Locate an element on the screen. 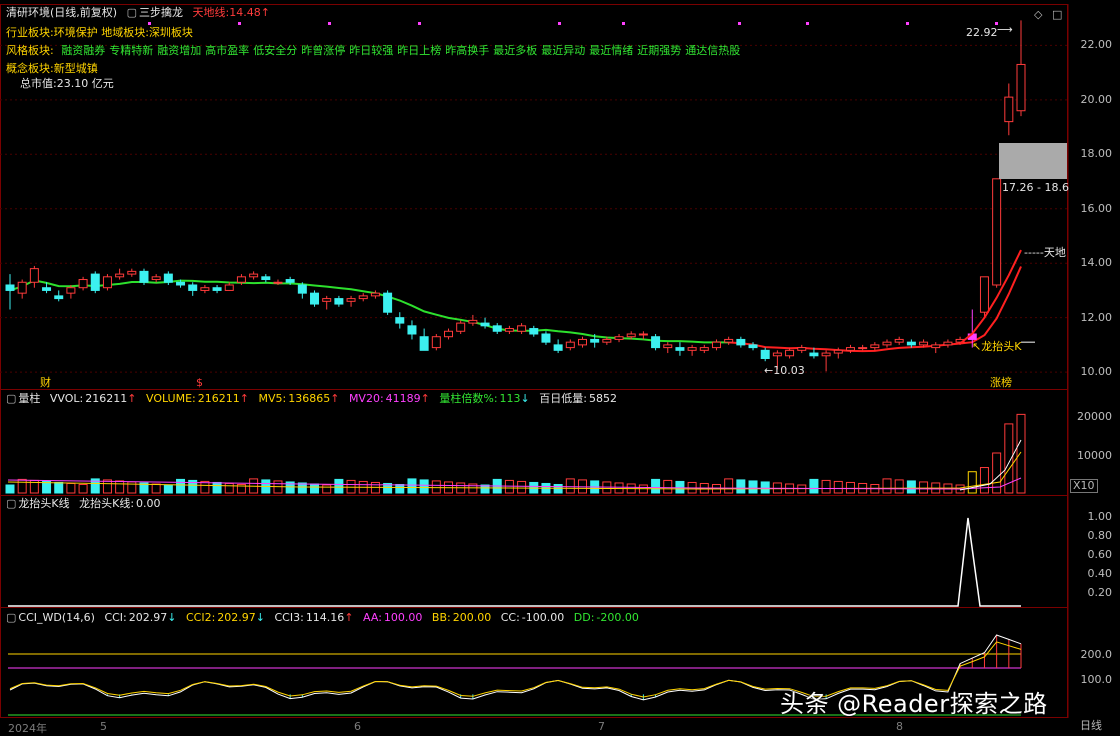  vvol-value: 216211 is located at coordinates (106, 398).